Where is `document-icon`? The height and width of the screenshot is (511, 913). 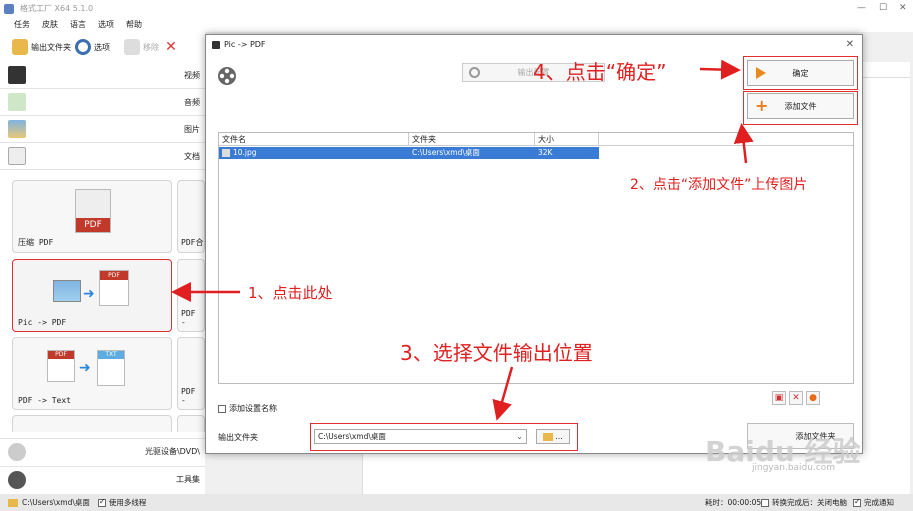
document-icon is located at coordinates (132, 47).